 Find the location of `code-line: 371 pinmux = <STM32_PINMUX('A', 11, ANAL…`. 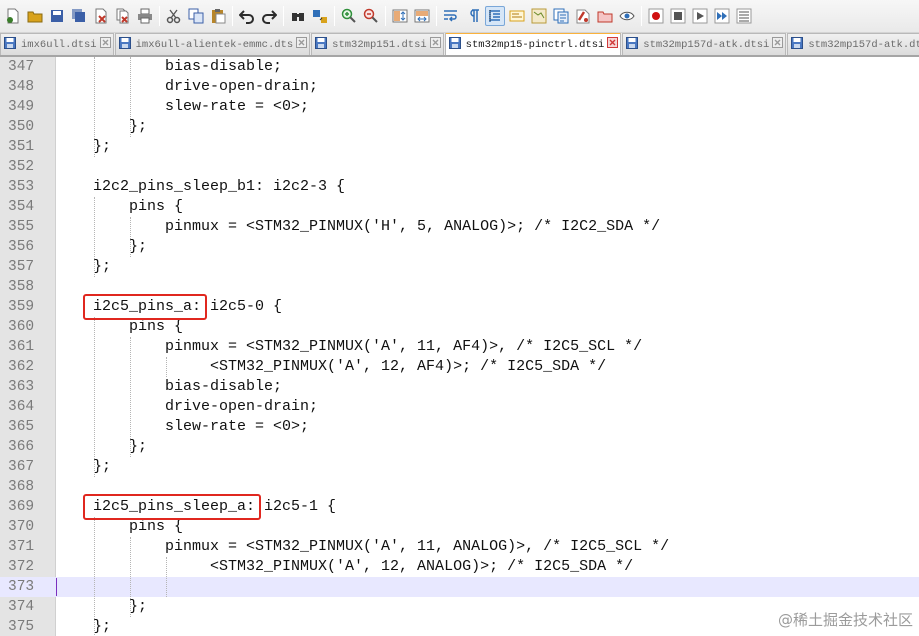

code-line: 371 pinmux = <STM32_PINMUX('A', 11, ANAL… is located at coordinates (459, 547).